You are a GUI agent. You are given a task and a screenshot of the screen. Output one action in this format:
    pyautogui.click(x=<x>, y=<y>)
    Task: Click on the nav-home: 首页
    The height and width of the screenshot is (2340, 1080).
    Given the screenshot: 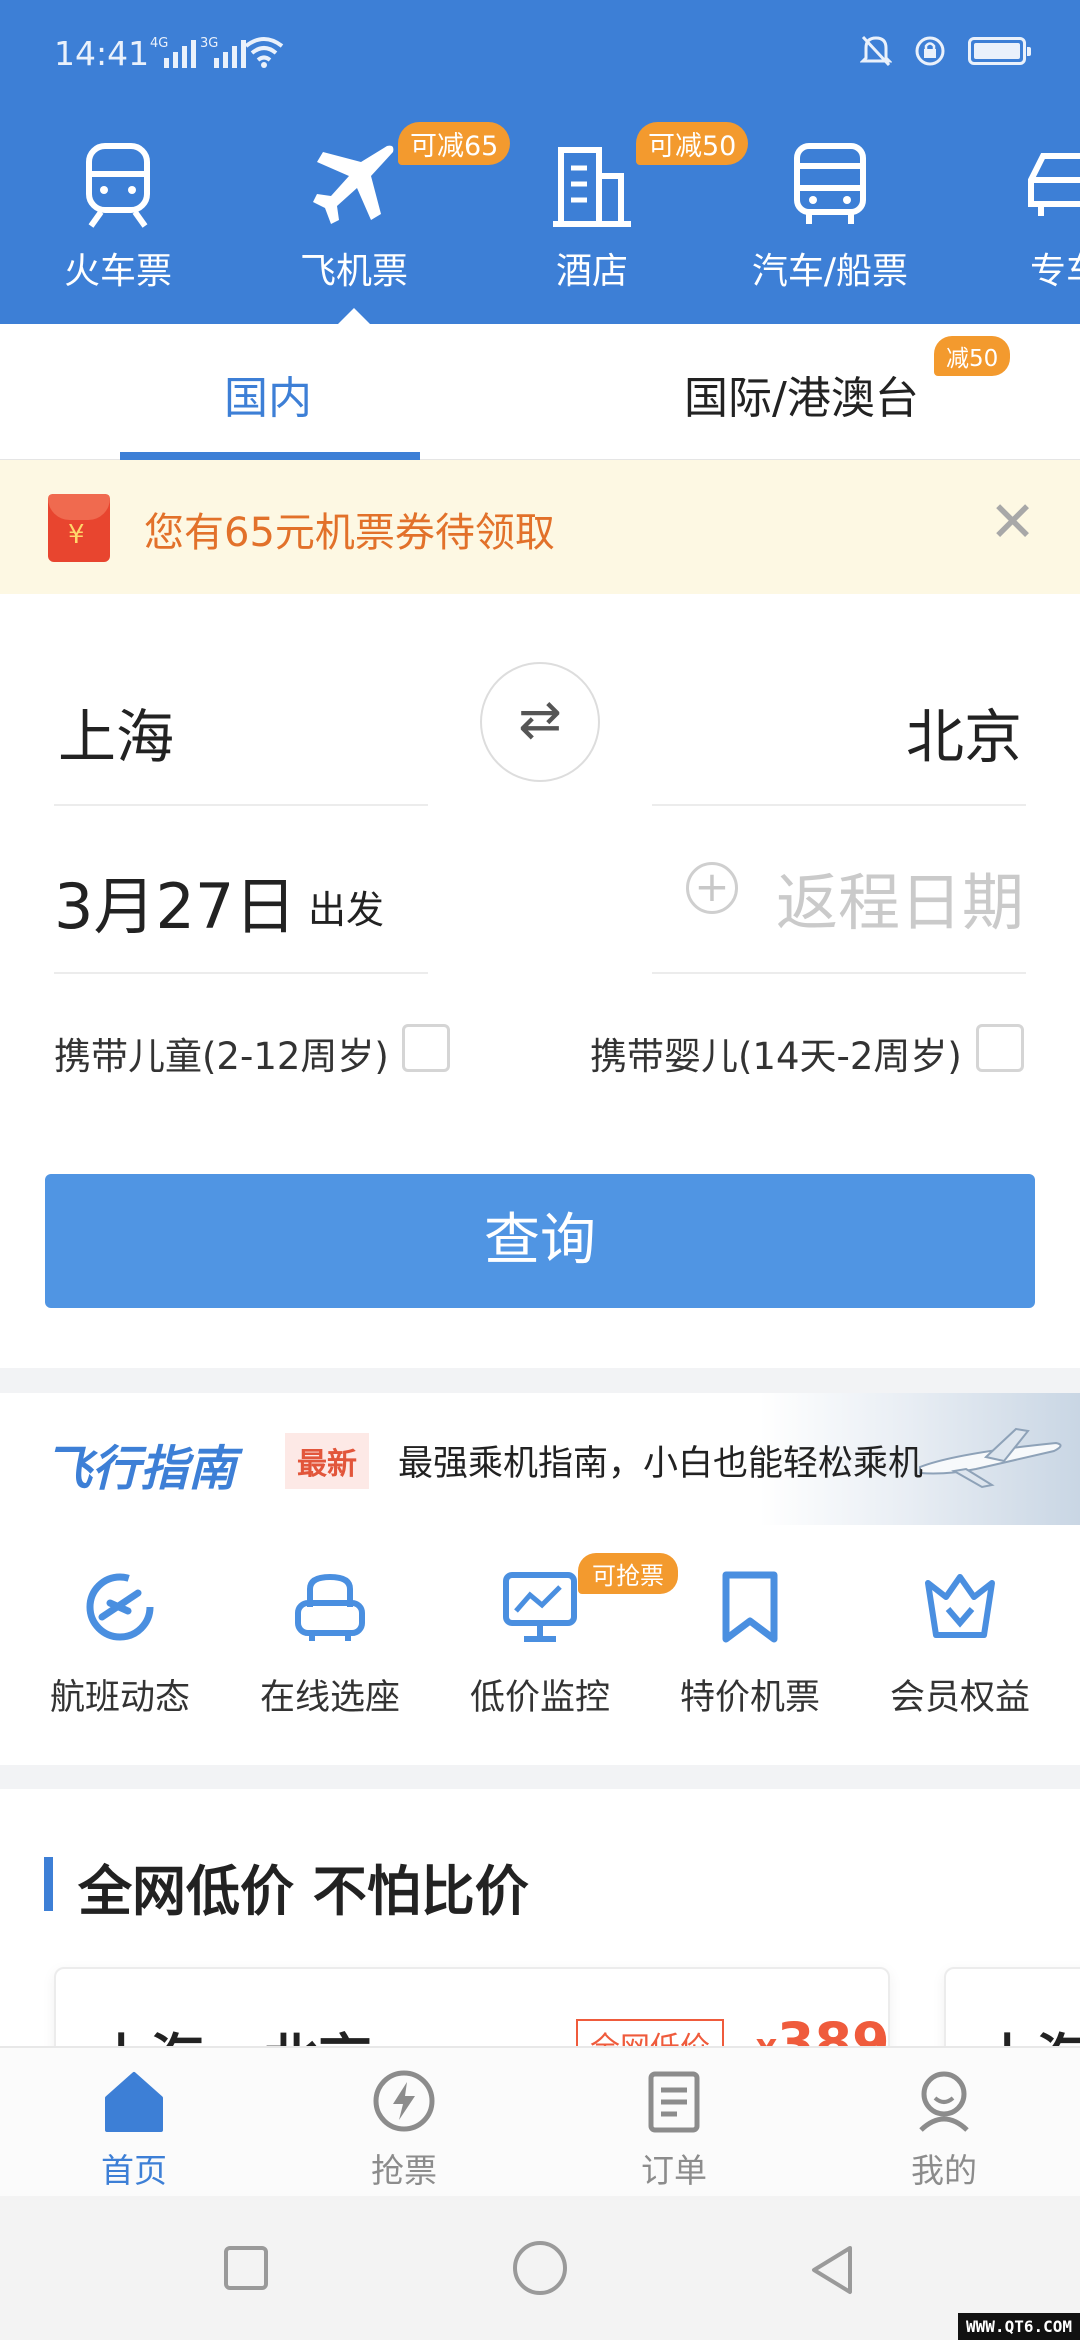 What is the action you would take?
    pyautogui.click(x=134, y=2130)
    